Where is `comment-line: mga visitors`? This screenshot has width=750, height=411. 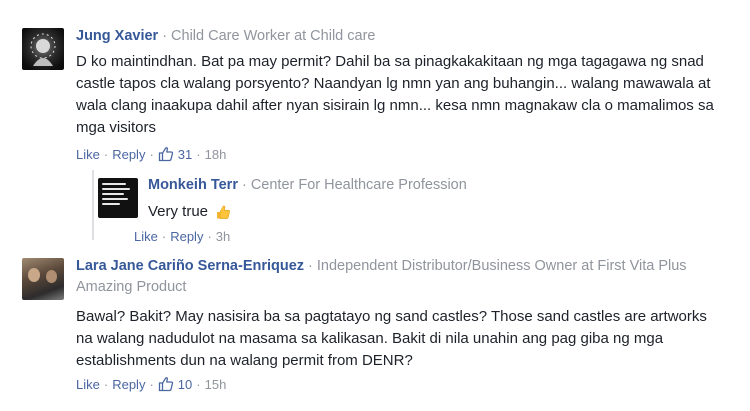
comment-line: mga visitors is located at coordinates (116, 127).